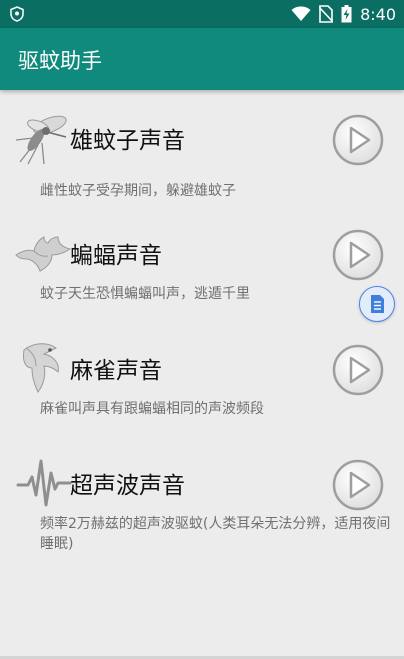 The height and width of the screenshot is (659, 404). I want to click on status-bar: 8:40, so click(202, 14).